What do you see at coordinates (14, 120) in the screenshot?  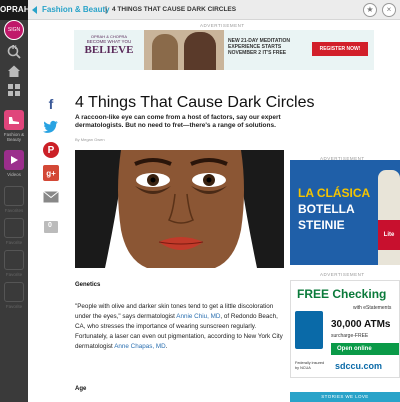 I see `shoe-icon` at bounding box center [14, 120].